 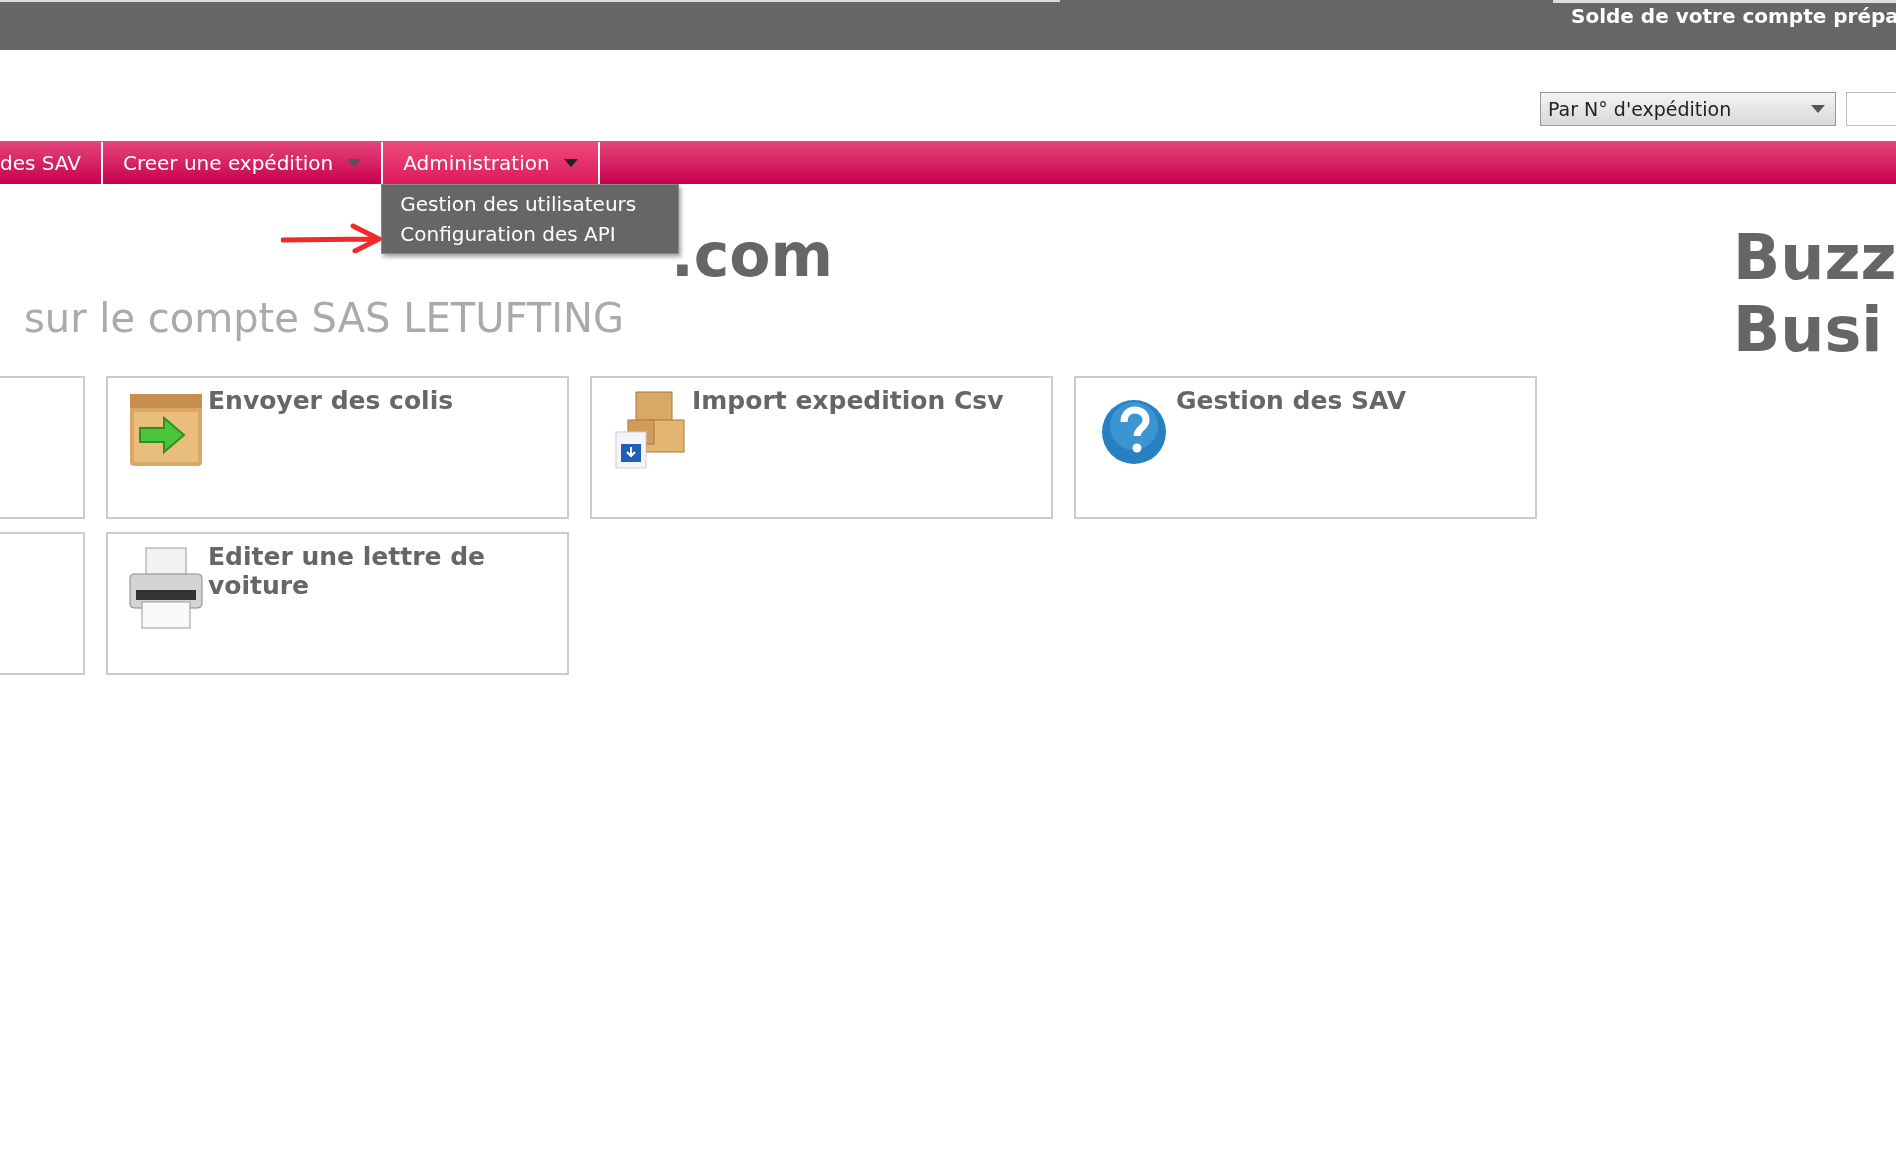 What do you see at coordinates (530, 204) in the screenshot?
I see `menu-item: Gestion des utilisateurs` at bounding box center [530, 204].